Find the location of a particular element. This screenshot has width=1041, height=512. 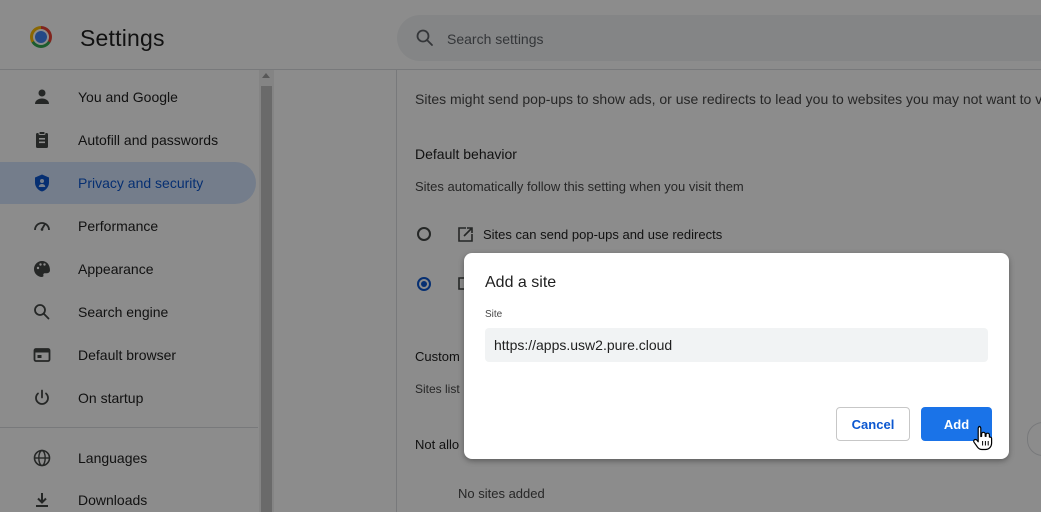

site-field-label: Site is located at coordinates (494, 314).